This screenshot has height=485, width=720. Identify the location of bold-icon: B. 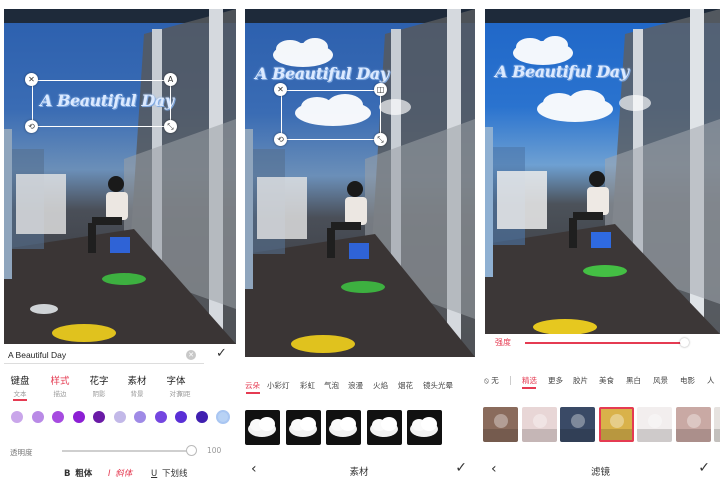
(67, 474).